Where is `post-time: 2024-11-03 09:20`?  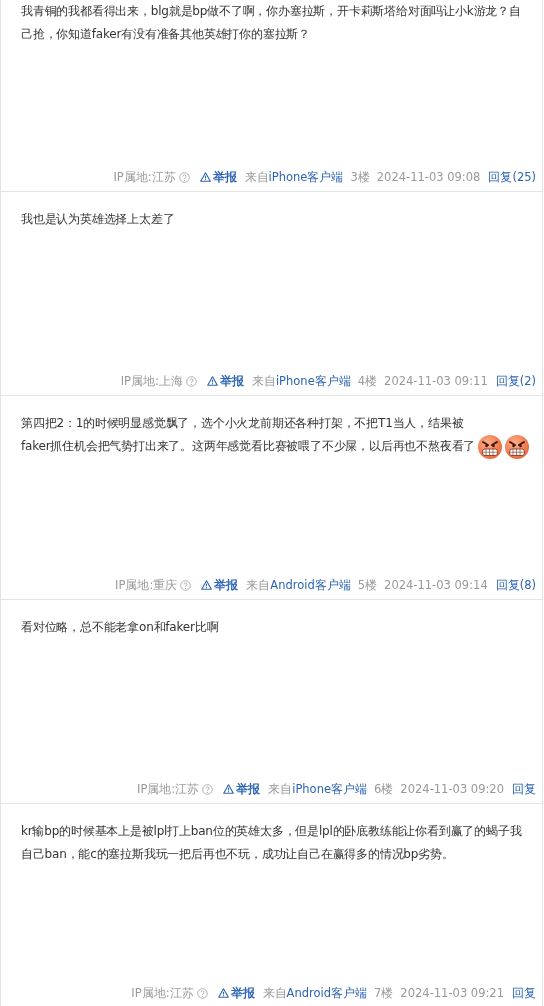
post-time: 2024-11-03 09:20 is located at coordinates (452, 789).